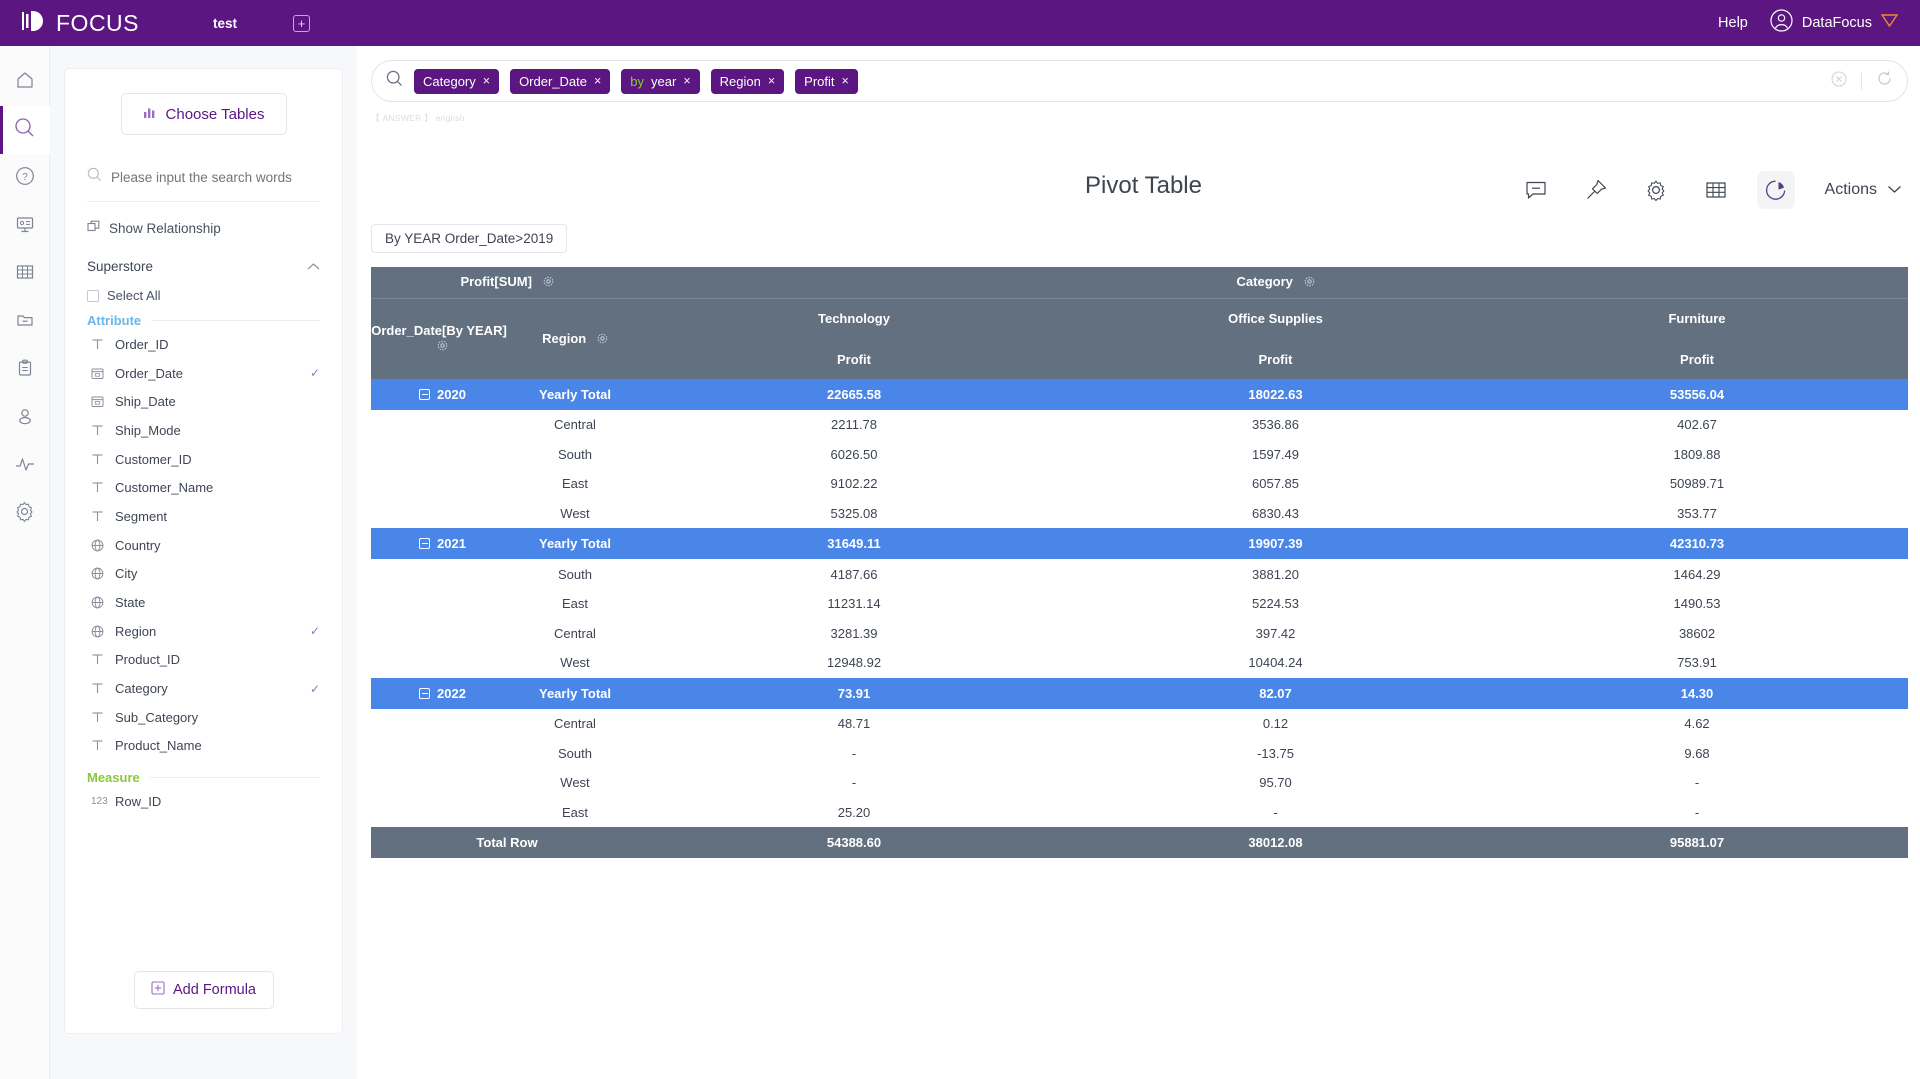  Describe the element at coordinates (203, 602) in the screenshot. I see `field-row: State` at that location.